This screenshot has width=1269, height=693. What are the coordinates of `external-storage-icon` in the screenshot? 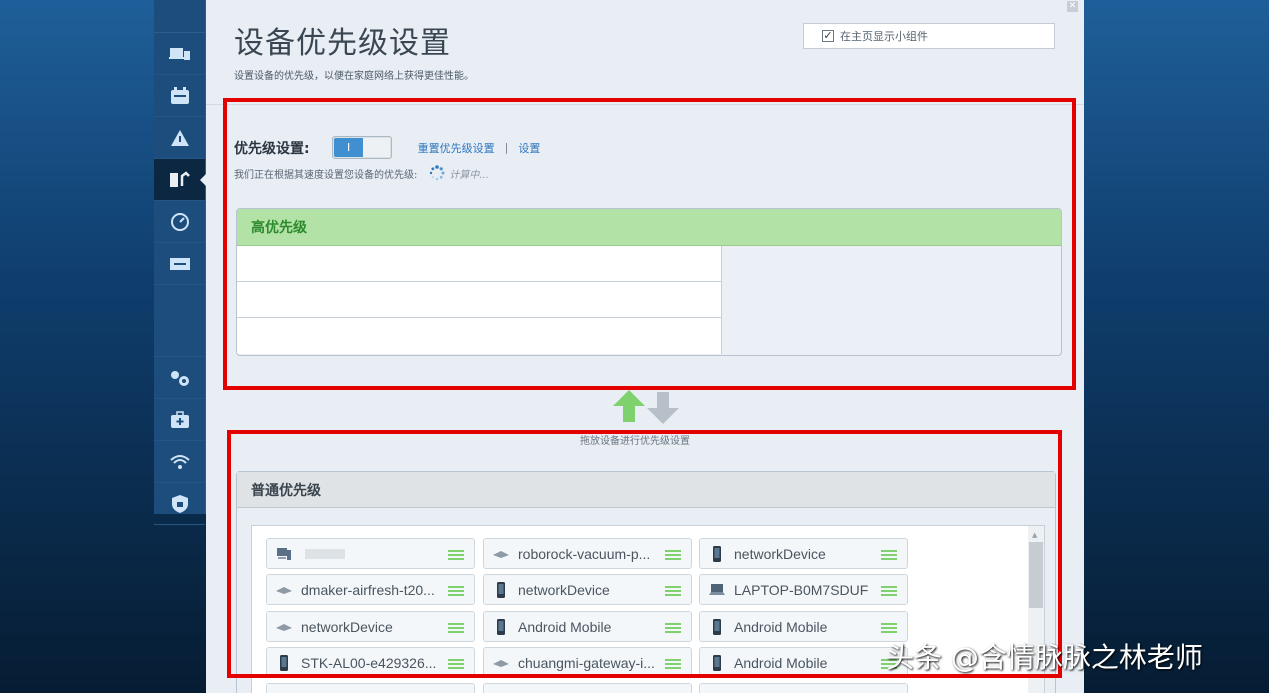 It's located at (179, 263).